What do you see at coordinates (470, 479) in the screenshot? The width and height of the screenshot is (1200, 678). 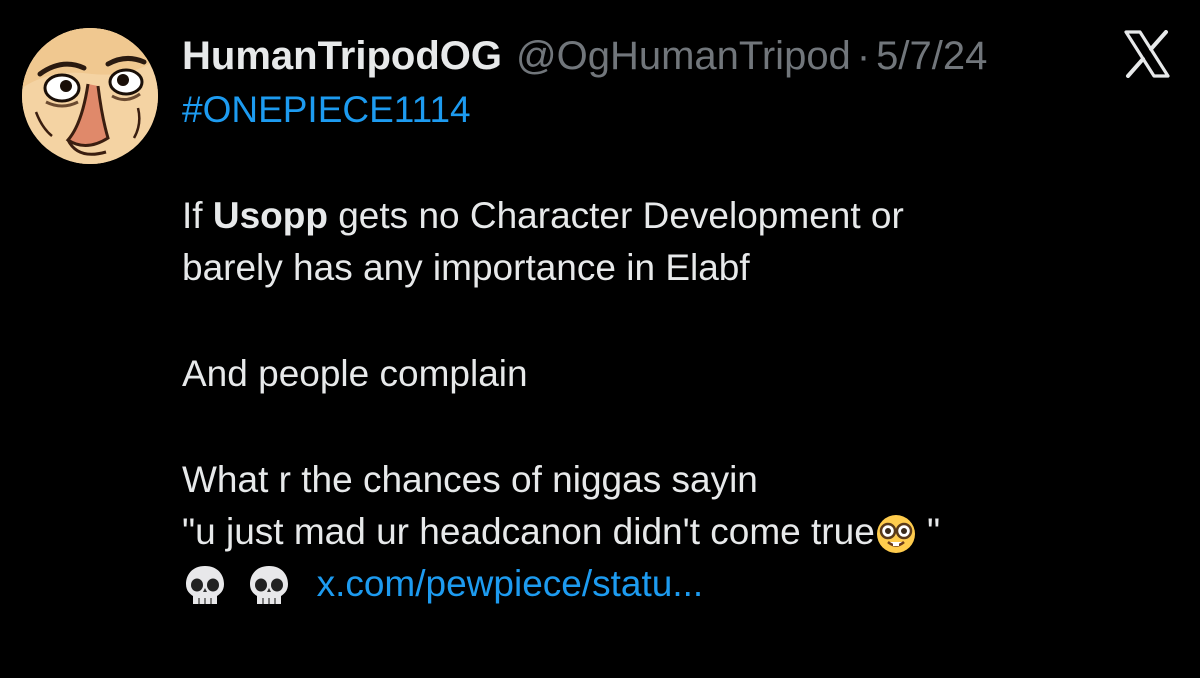 I see `tweet-line-4: What r the chances of niggas sayin` at bounding box center [470, 479].